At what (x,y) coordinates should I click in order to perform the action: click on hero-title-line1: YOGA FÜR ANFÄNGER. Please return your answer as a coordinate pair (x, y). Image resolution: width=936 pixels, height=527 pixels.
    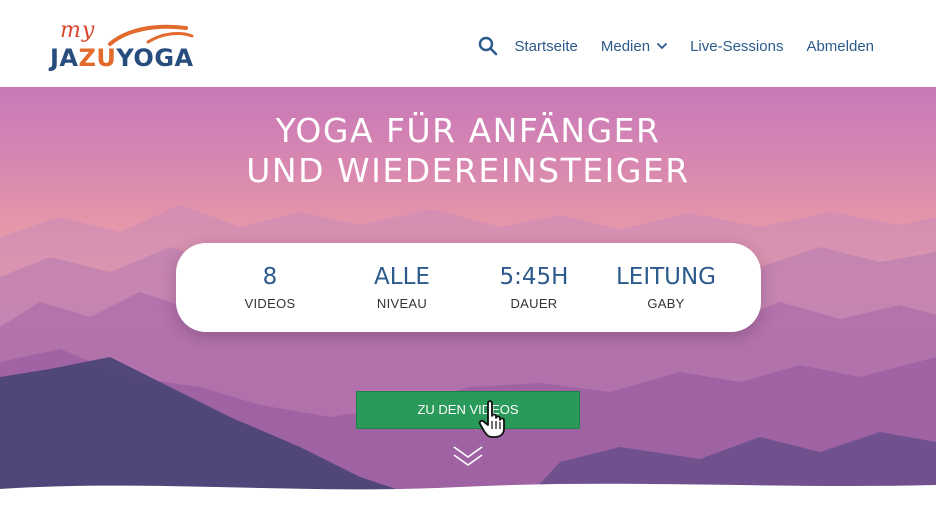
    Looking at the image, I should click on (468, 130).